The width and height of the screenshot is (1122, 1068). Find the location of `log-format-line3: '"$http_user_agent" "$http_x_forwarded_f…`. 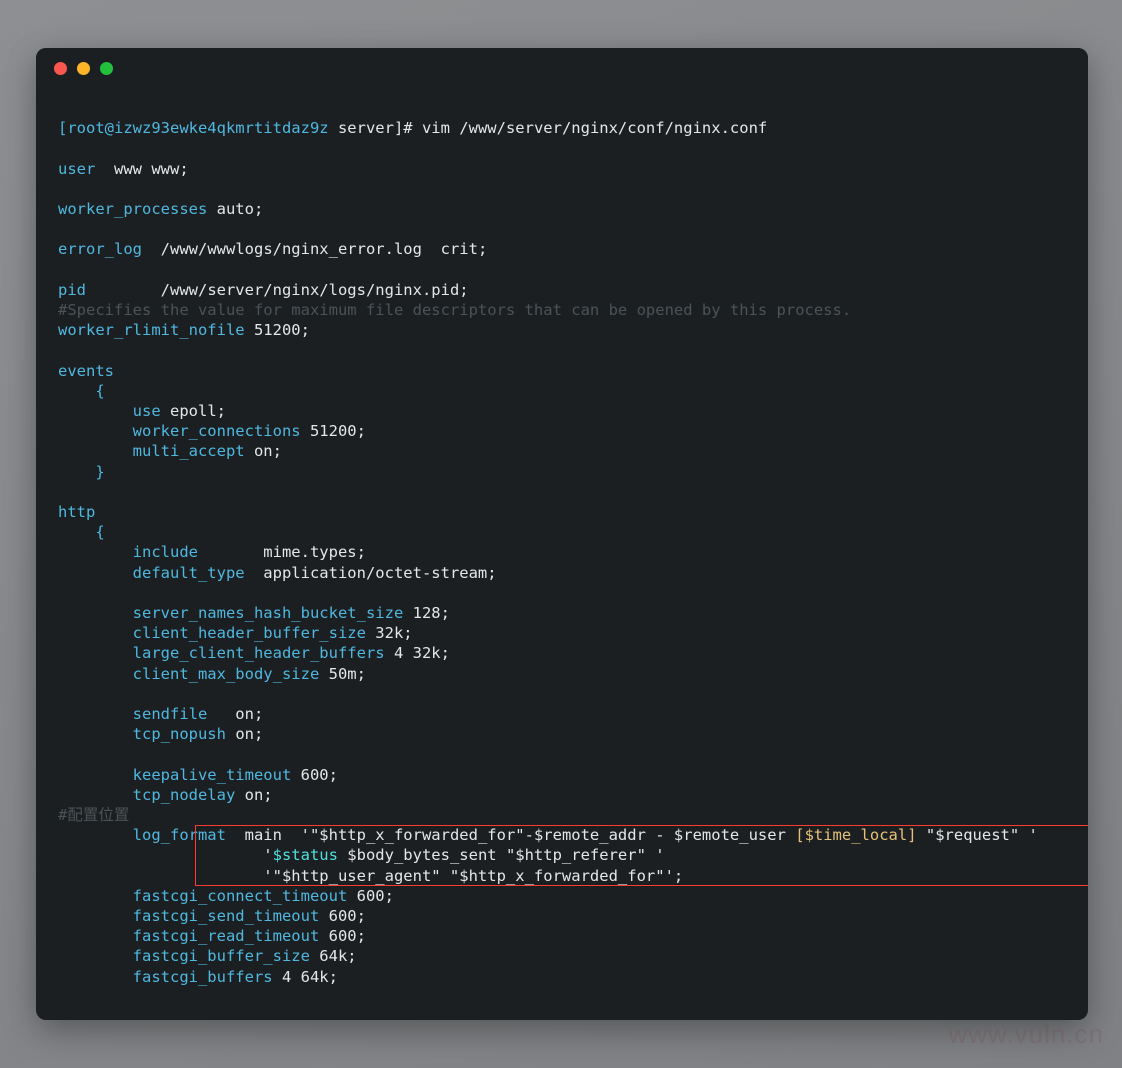

log-format-line3: '"$http_user_agent" "$http_x_forwarded_f… is located at coordinates (371, 875).